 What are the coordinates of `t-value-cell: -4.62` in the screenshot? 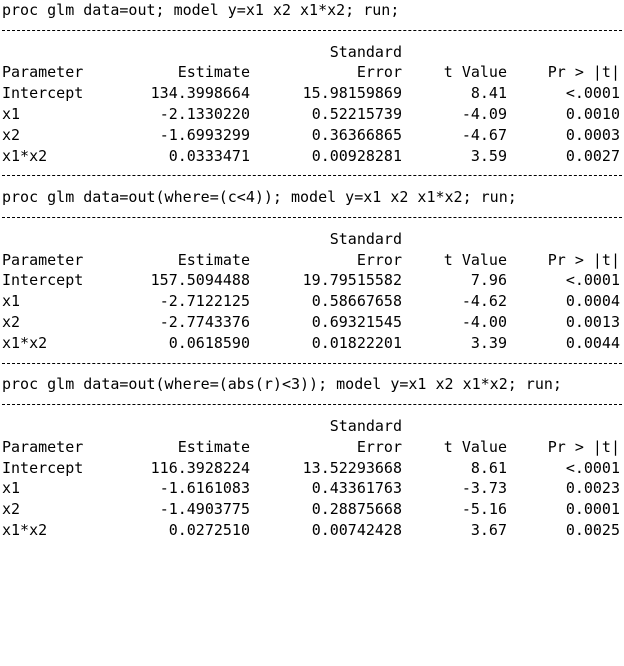 It's located at (484, 301).